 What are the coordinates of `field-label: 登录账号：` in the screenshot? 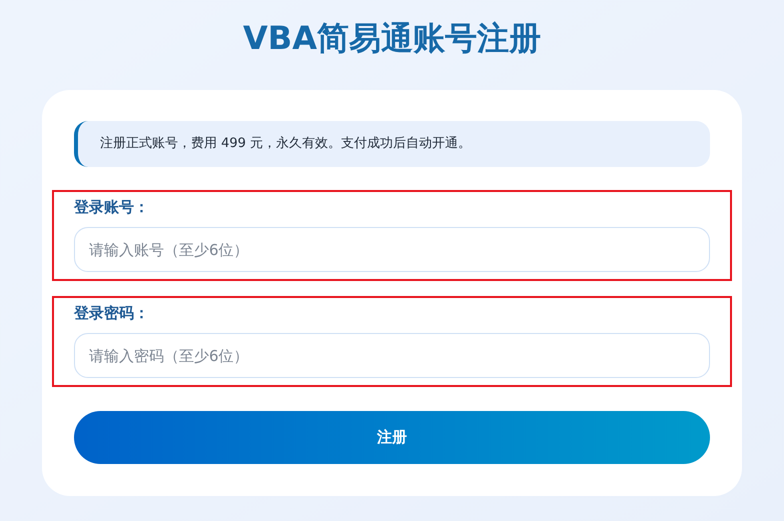 It's located at (112, 207).